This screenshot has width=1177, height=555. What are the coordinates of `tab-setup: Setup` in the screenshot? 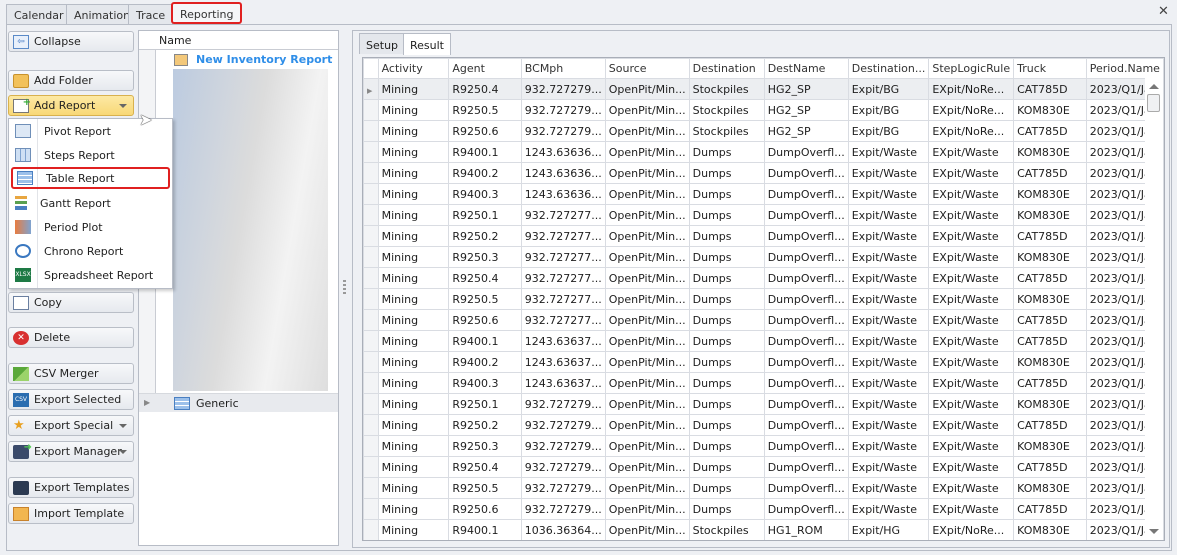 It's located at (382, 43).